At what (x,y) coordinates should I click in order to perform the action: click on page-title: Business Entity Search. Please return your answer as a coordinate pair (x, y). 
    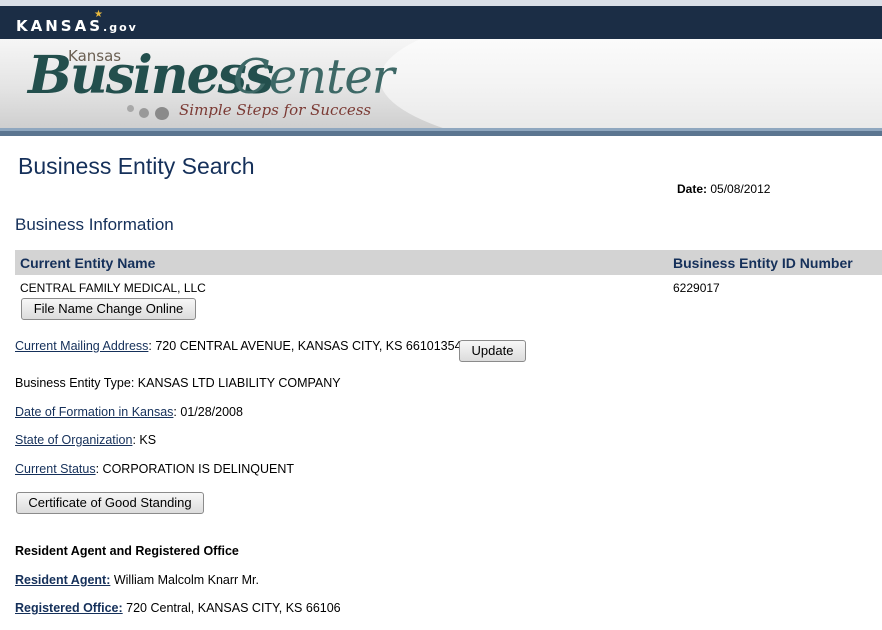
    Looking at the image, I should click on (136, 166).